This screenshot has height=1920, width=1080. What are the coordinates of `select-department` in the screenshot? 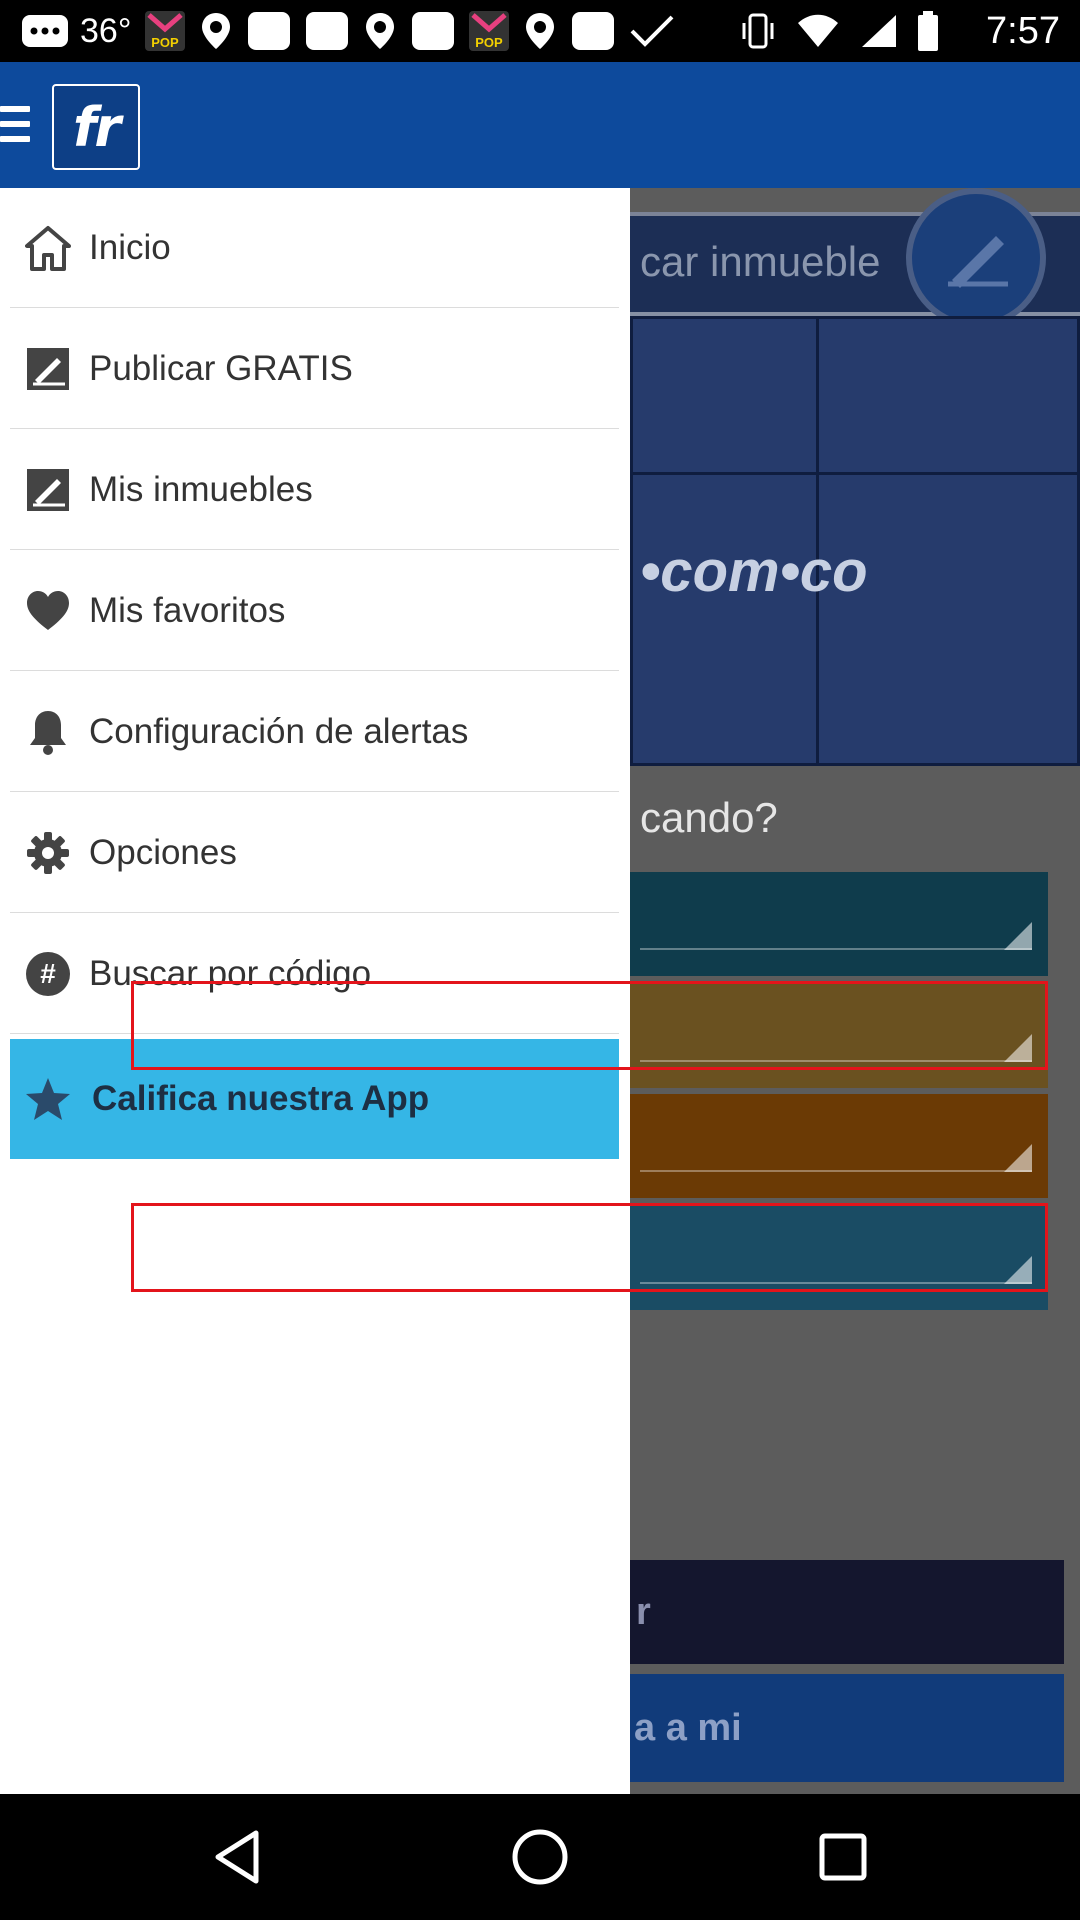 It's located at (839, 1146).